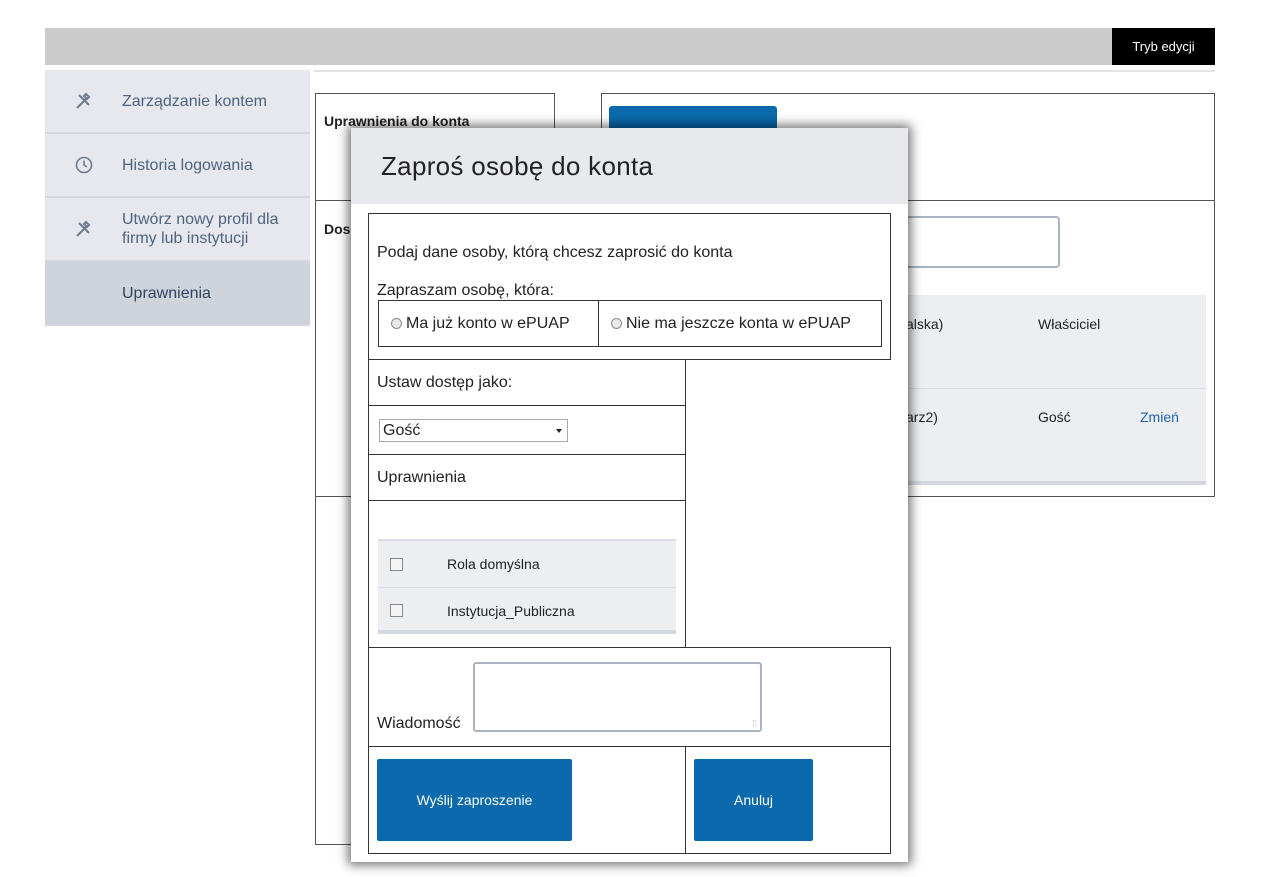 Image resolution: width=1280 pixels, height=877 pixels. What do you see at coordinates (753, 800) in the screenshot?
I see `cancel-button: Anuluj` at bounding box center [753, 800].